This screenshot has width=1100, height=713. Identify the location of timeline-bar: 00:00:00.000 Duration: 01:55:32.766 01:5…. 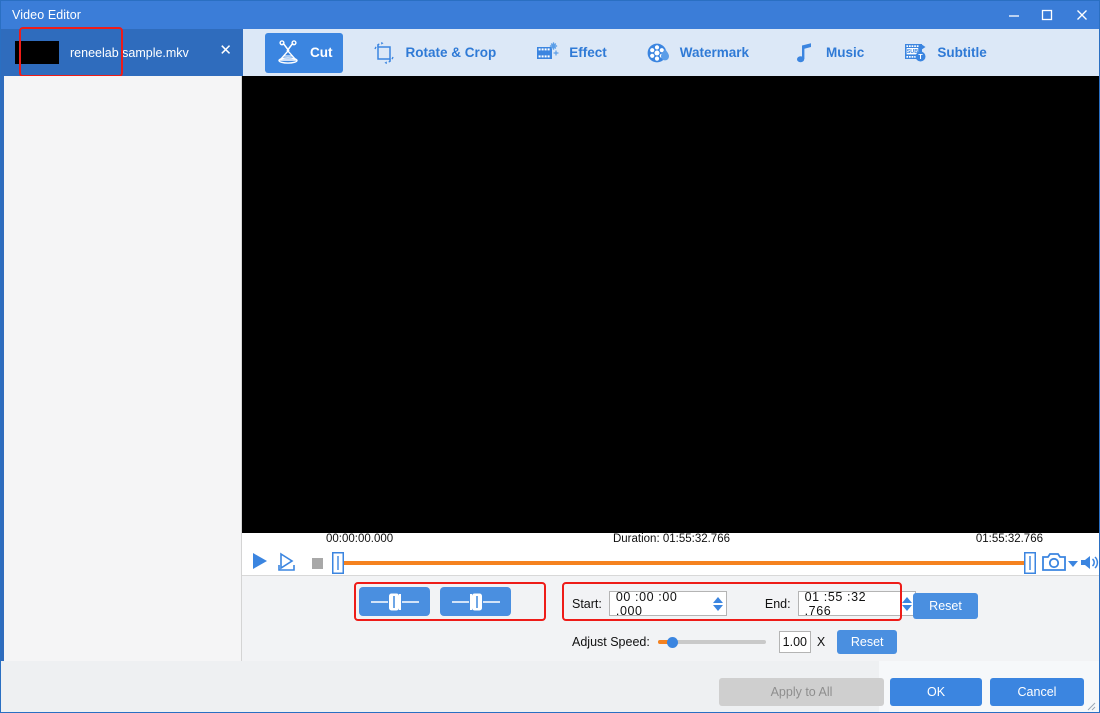
(670, 555).